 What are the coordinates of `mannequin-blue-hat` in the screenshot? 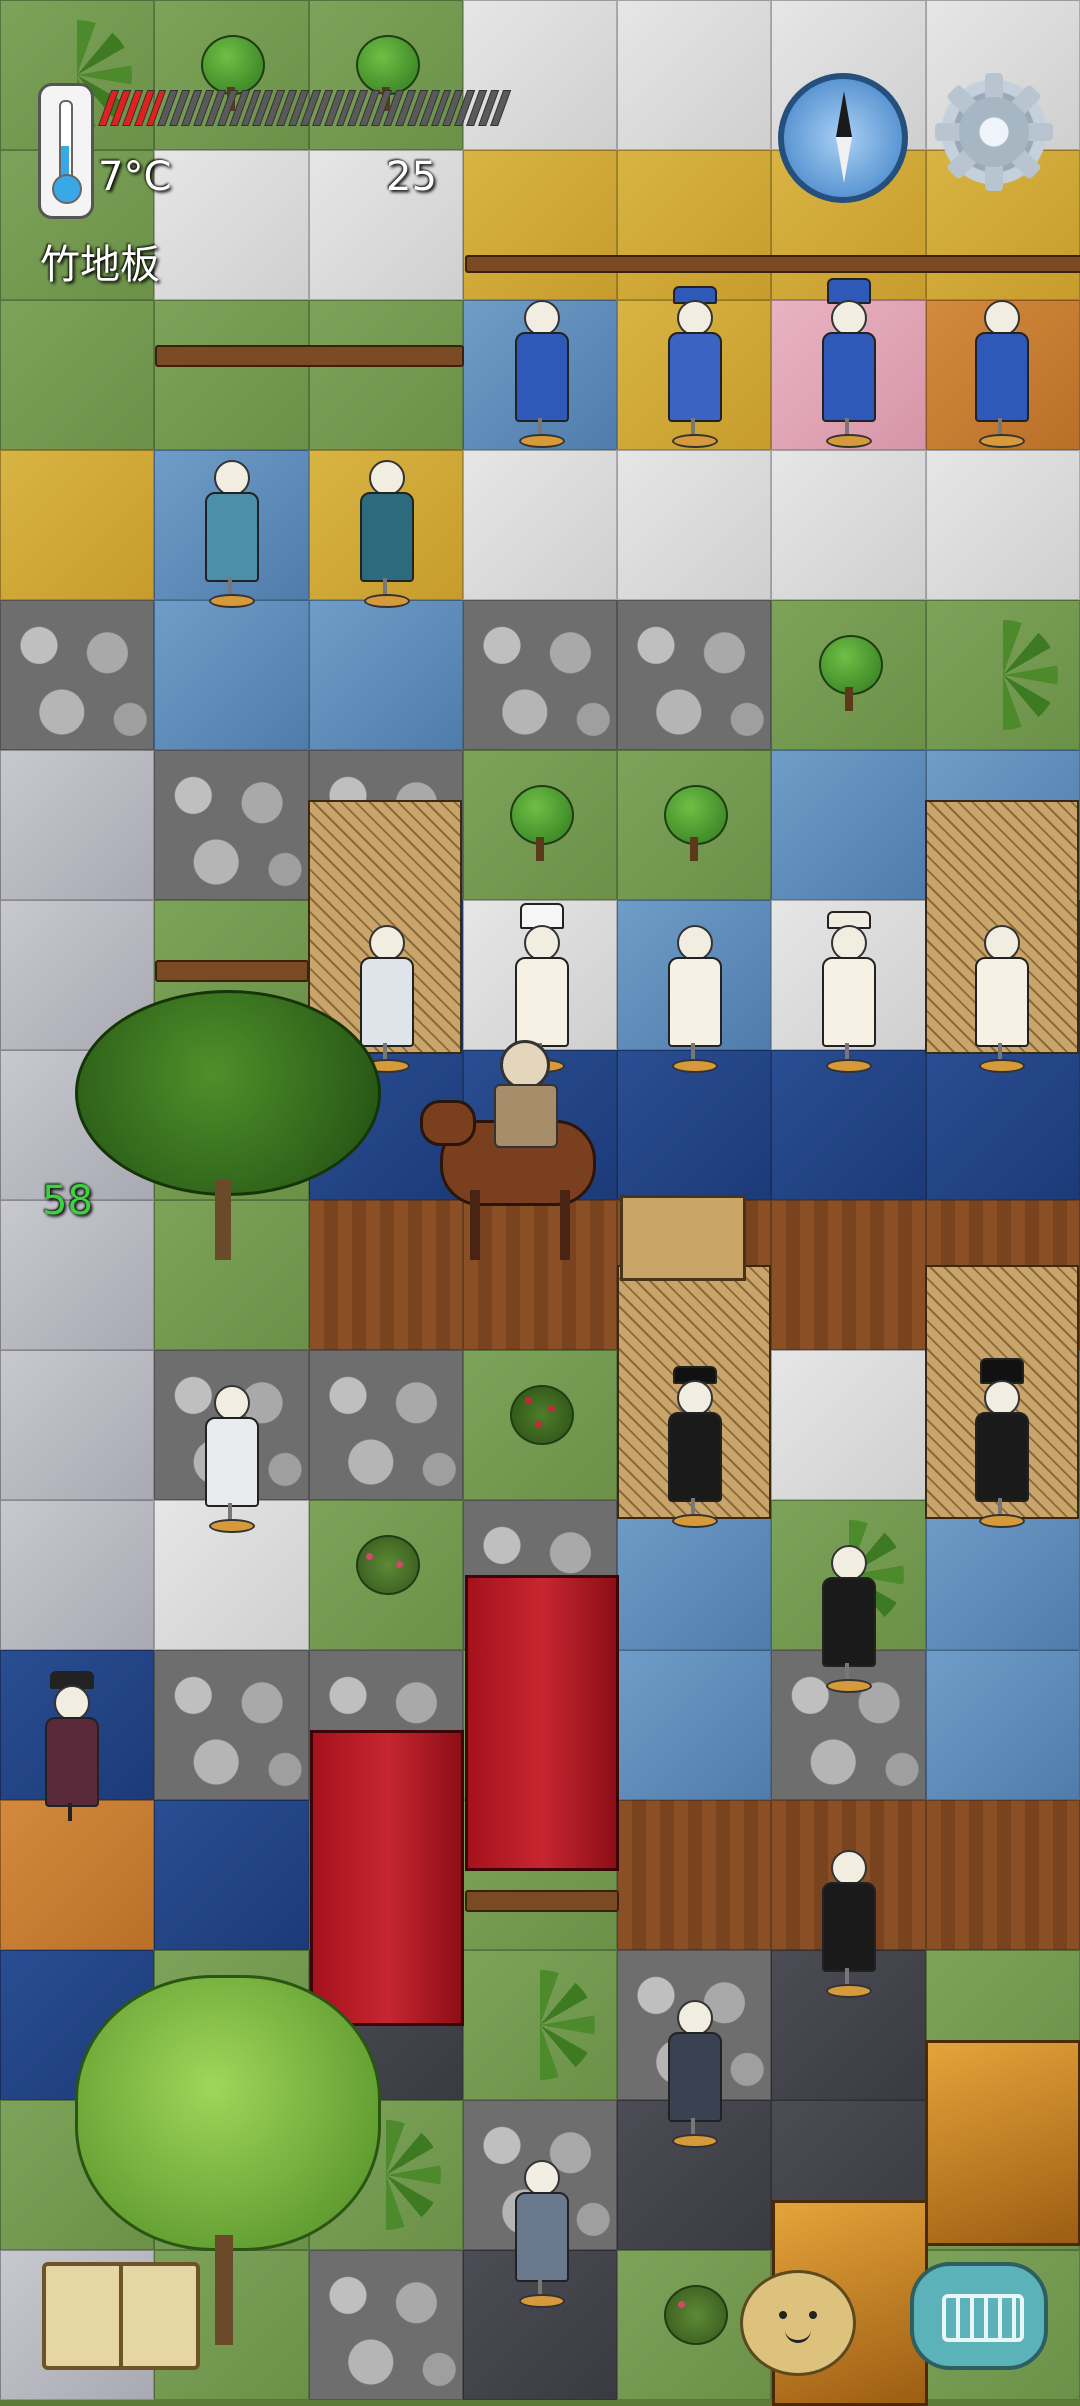 It's located at (693, 368).